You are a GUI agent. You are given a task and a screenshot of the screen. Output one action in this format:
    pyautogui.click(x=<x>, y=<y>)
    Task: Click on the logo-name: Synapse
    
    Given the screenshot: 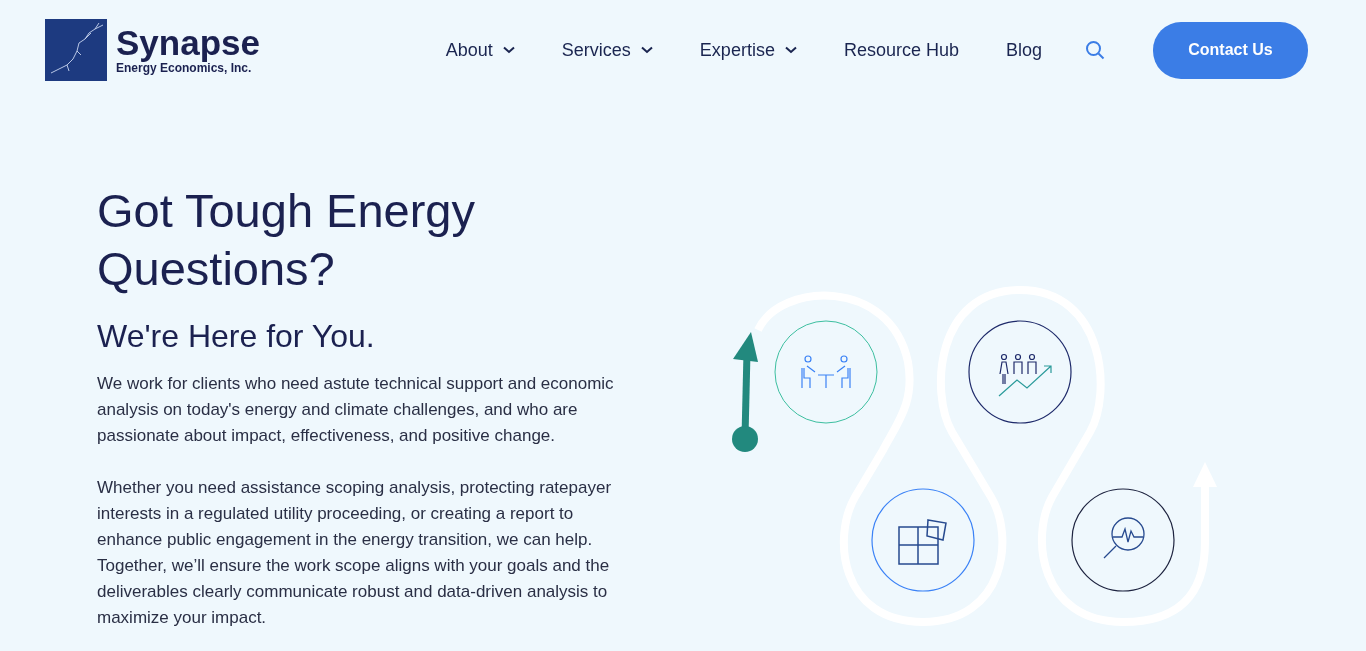 What is the action you would take?
    pyautogui.click(x=188, y=43)
    